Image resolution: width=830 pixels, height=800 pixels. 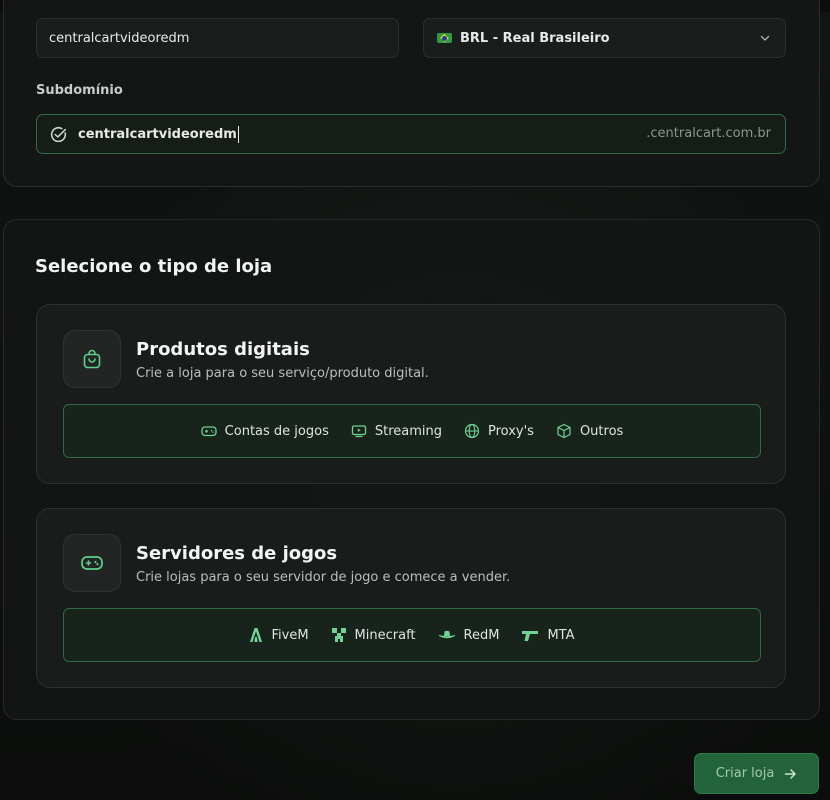 I want to click on cowboy-hat-icon, so click(x=446, y=634).